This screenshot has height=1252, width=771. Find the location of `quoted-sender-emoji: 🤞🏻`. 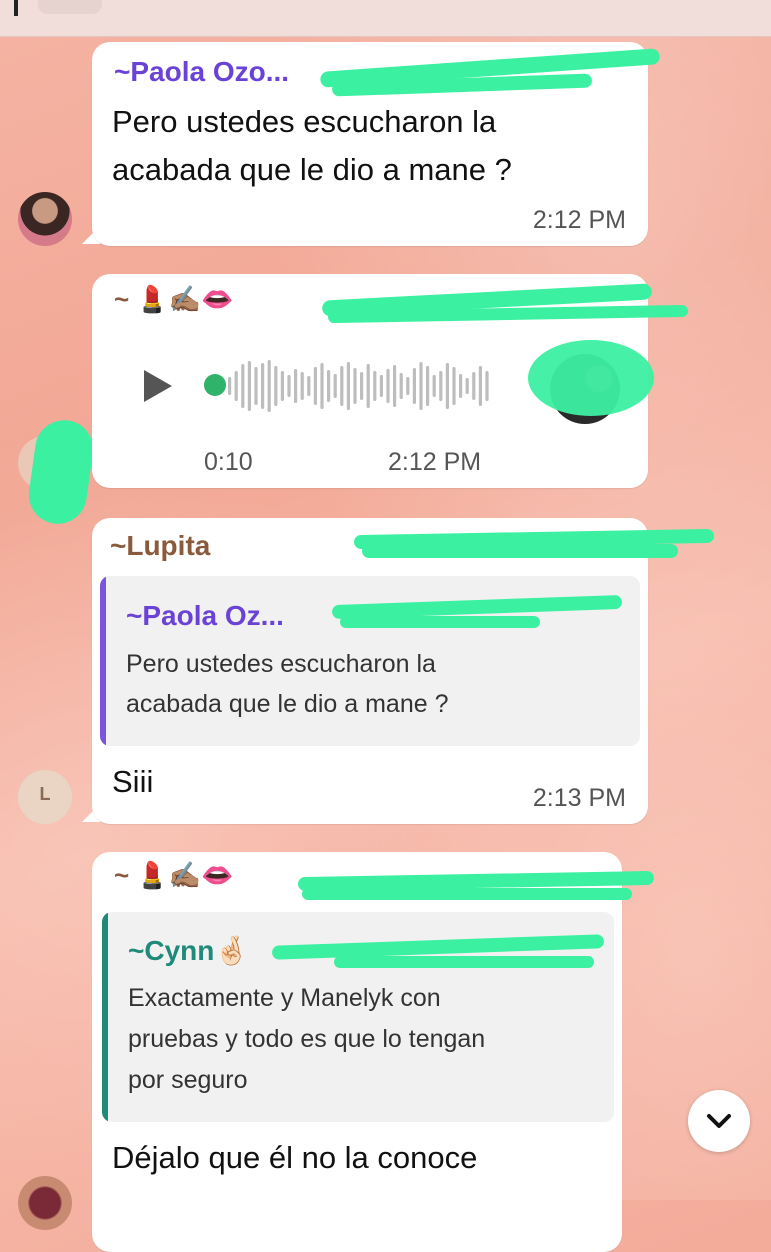

quoted-sender-emoji: 🤞🏻 is located at coordinates (232, 950).